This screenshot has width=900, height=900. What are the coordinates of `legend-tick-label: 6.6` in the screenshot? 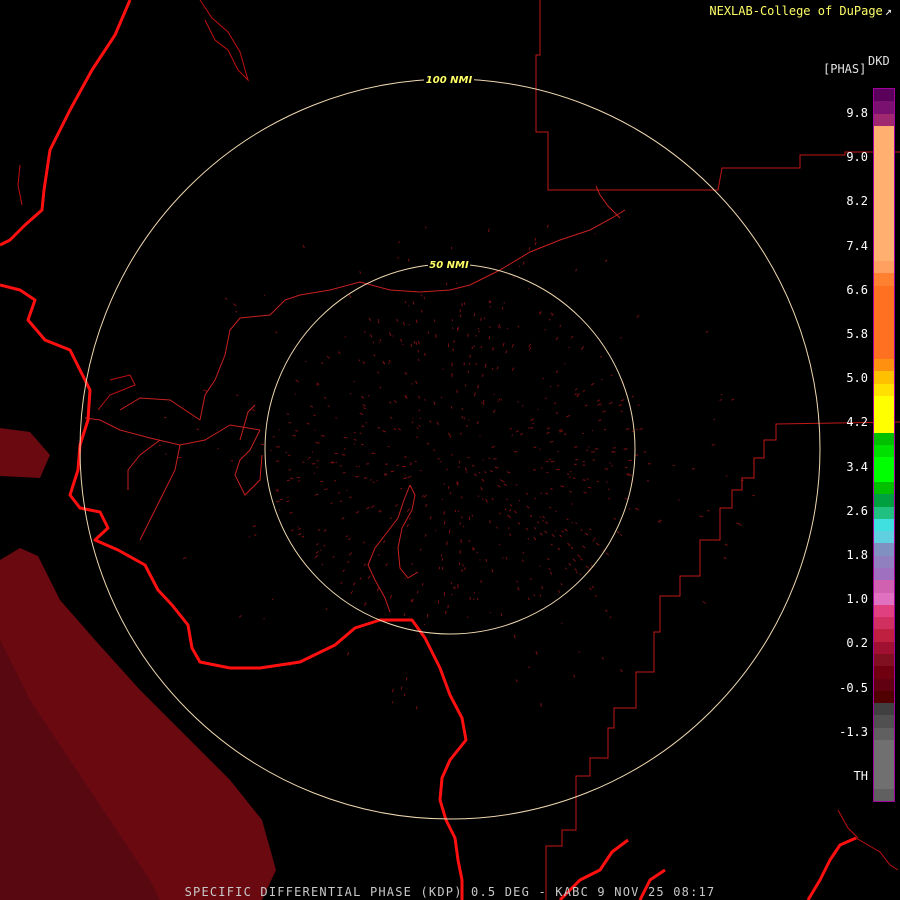 It's located at (857, 289).